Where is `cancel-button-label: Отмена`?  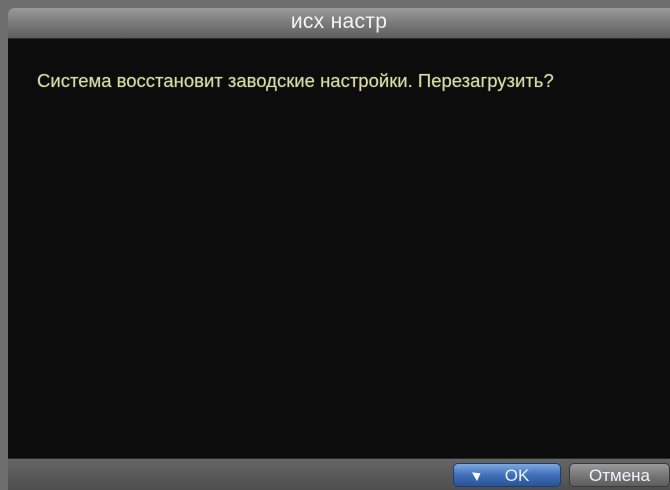
cancel-button-label: Отмена is located at coordinates (619, 475).